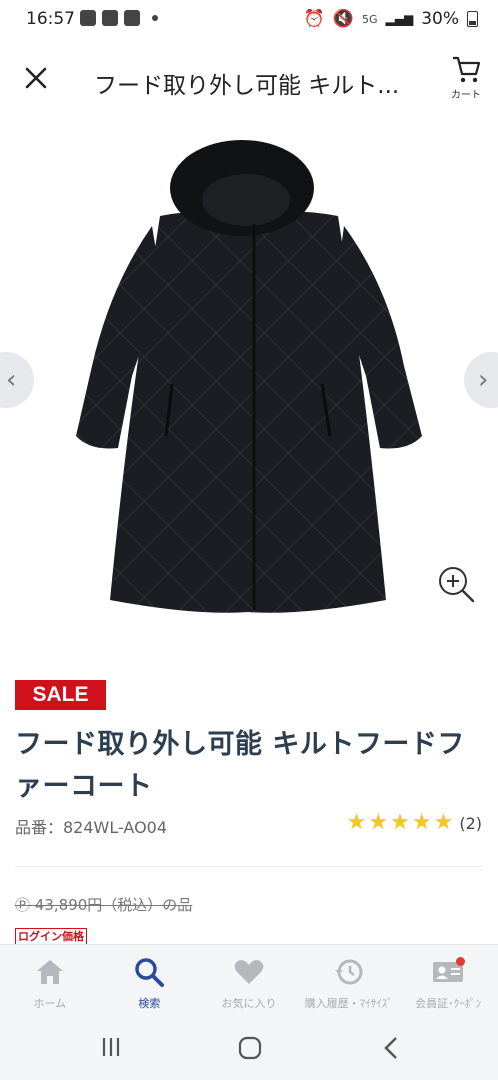 The width and height of the screenshot is (498, 1080). What do you see at coordinates (60, 695) in the screenshot?
I see `sale-badge: SALE` at bounding box center [60, 695].